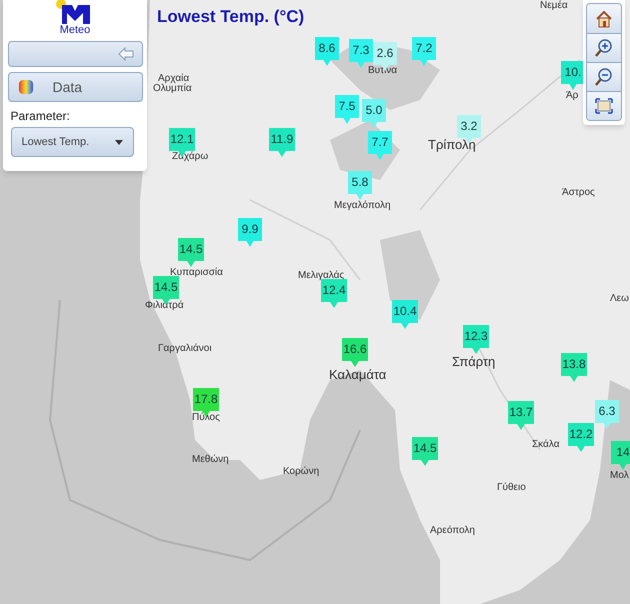 This screenshot has width=630, height=604. Describe the element at coordinates (619, 476) in the screenshot. I see `place-label: Μολ` at that location.